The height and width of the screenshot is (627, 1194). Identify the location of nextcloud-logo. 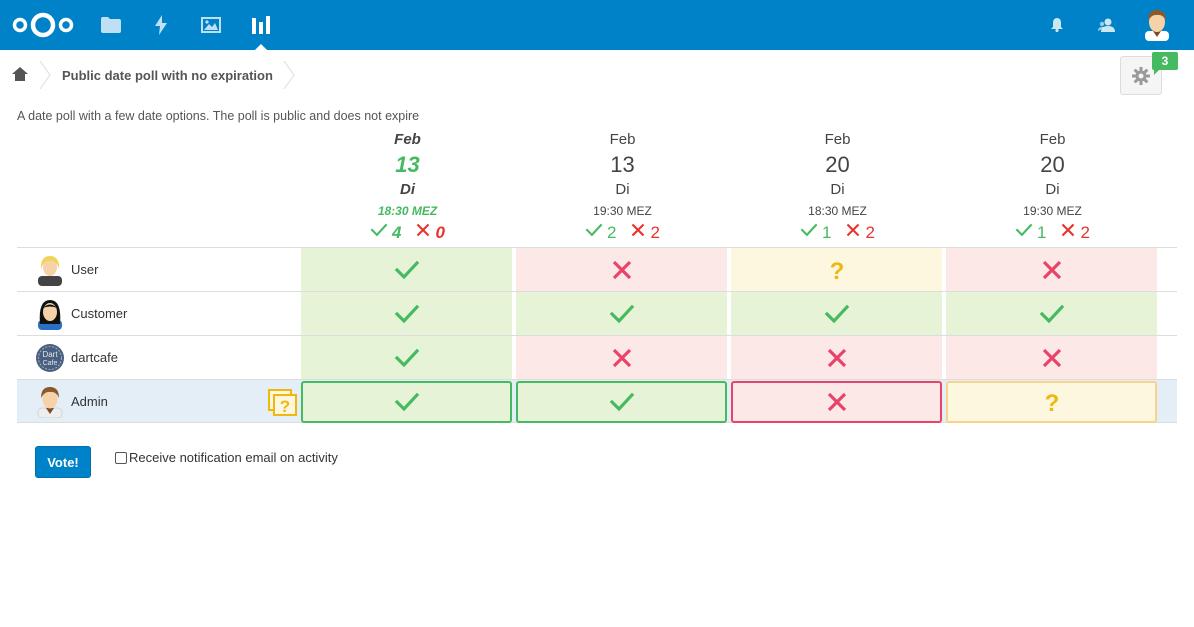
(43, 25).